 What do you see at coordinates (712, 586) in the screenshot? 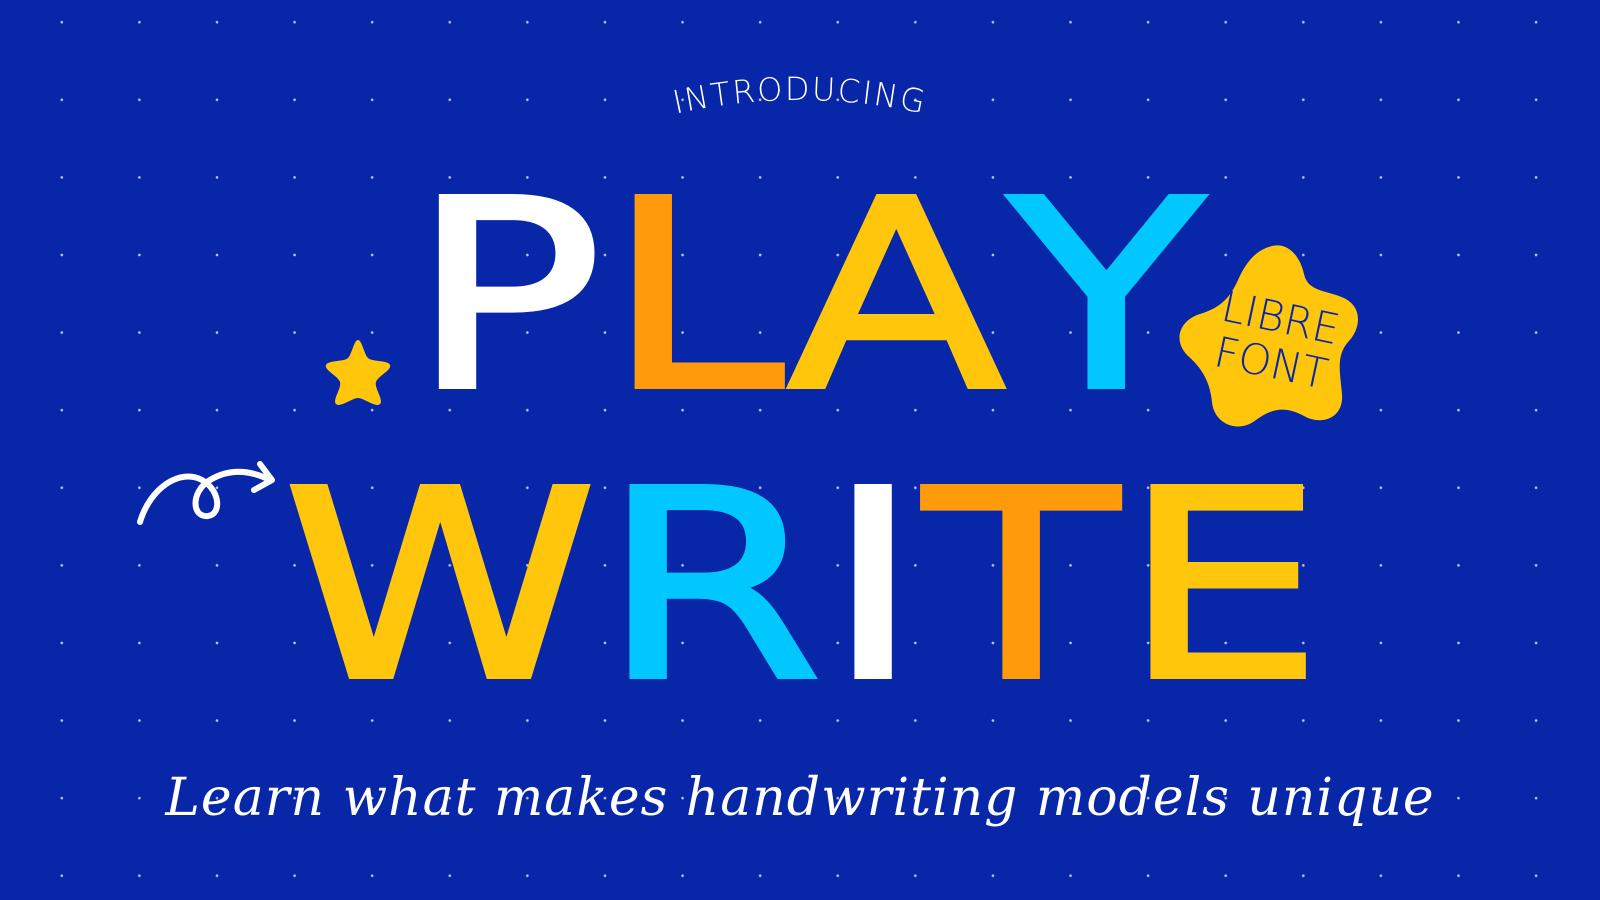
I see `write-letter-r: R` at bounding box center [712, 586].